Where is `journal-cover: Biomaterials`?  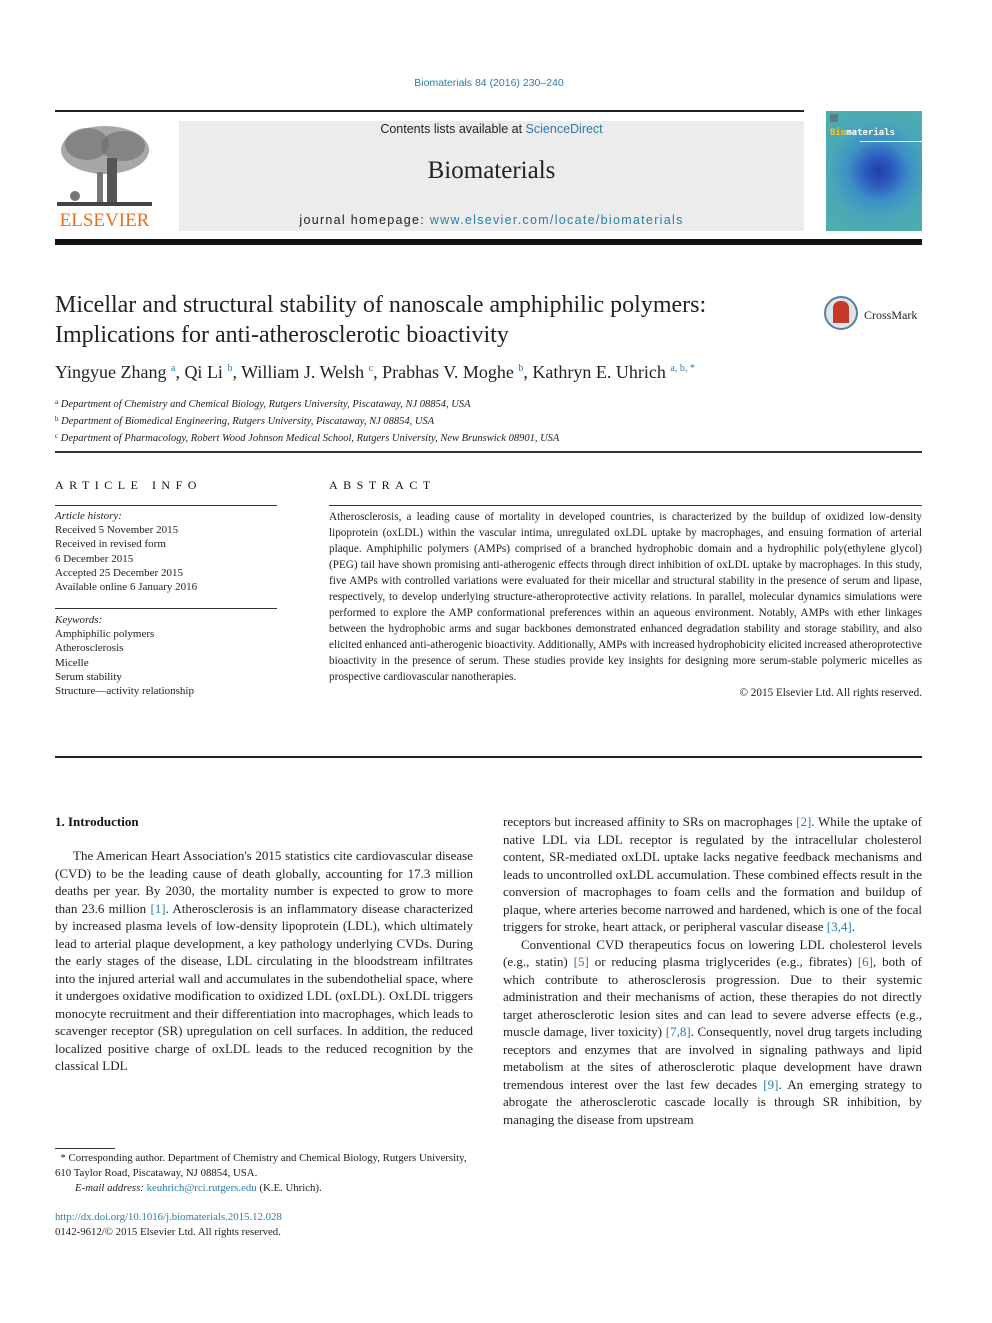
journal-cover: Biomaterials is located at coordinates (874, 171).